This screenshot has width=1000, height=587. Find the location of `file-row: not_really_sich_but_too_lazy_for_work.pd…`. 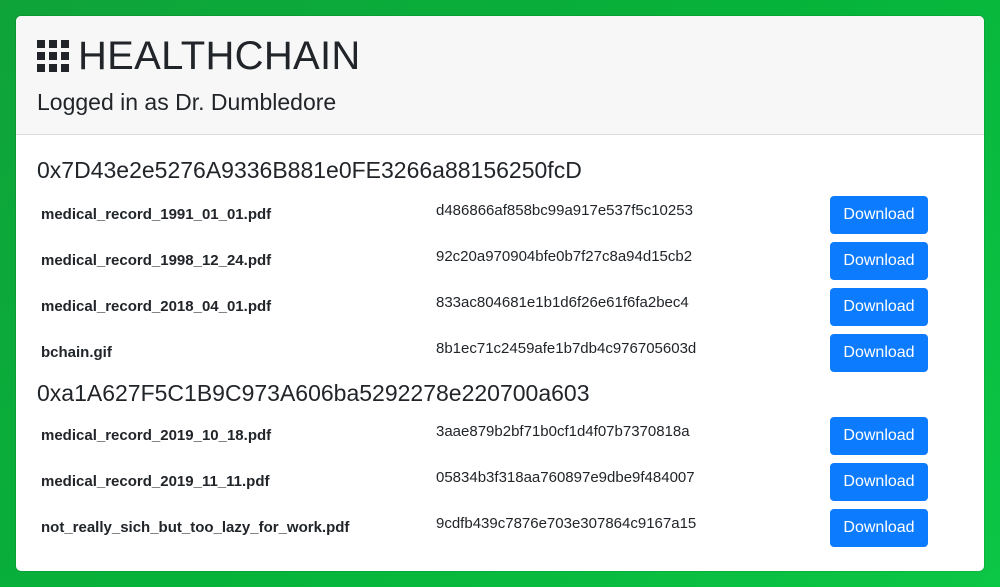

file-row: not_really_sich_but_too_lazy_for_work.pd… is located at coordinates (500, 528).